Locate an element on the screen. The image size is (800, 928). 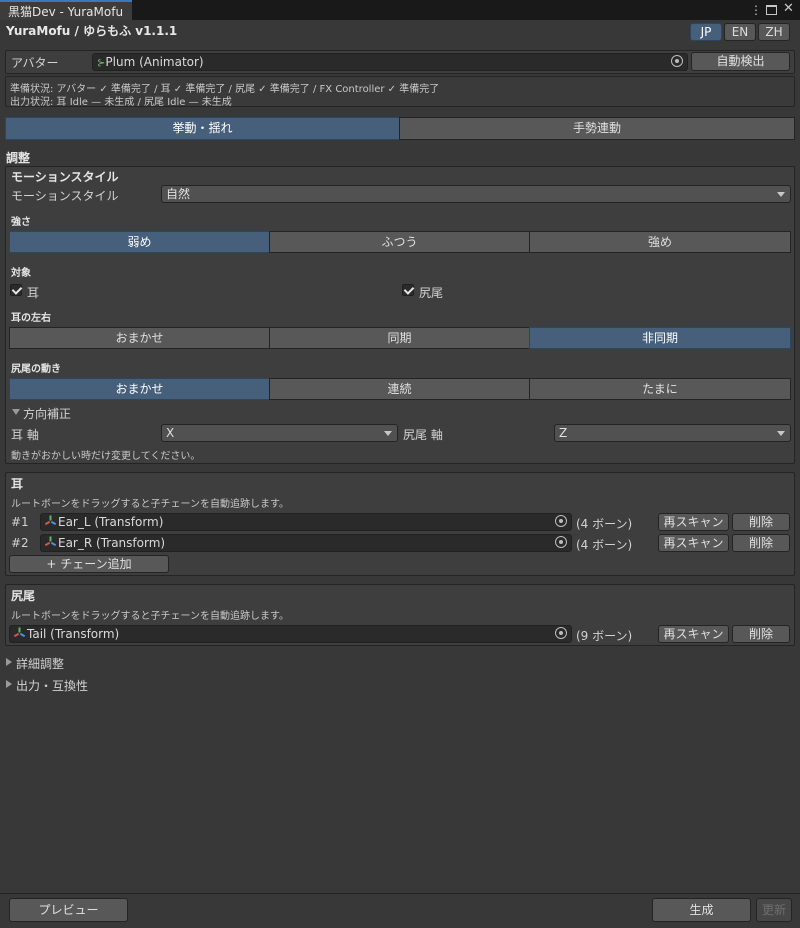
bone-count: (9 ボーン) is located at coordinates (604, 636).